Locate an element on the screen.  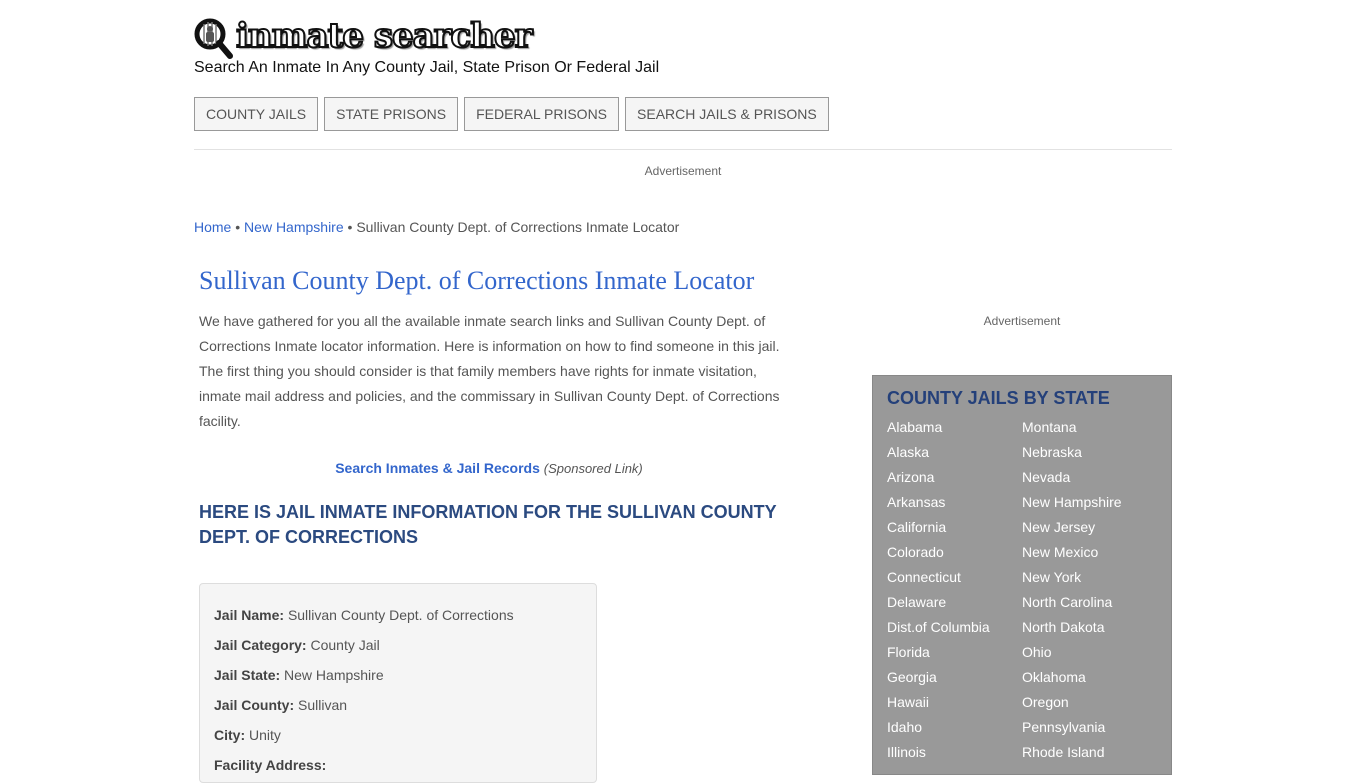
breadcrumb-state: New Hampshire is located at coordinates (294, 227).